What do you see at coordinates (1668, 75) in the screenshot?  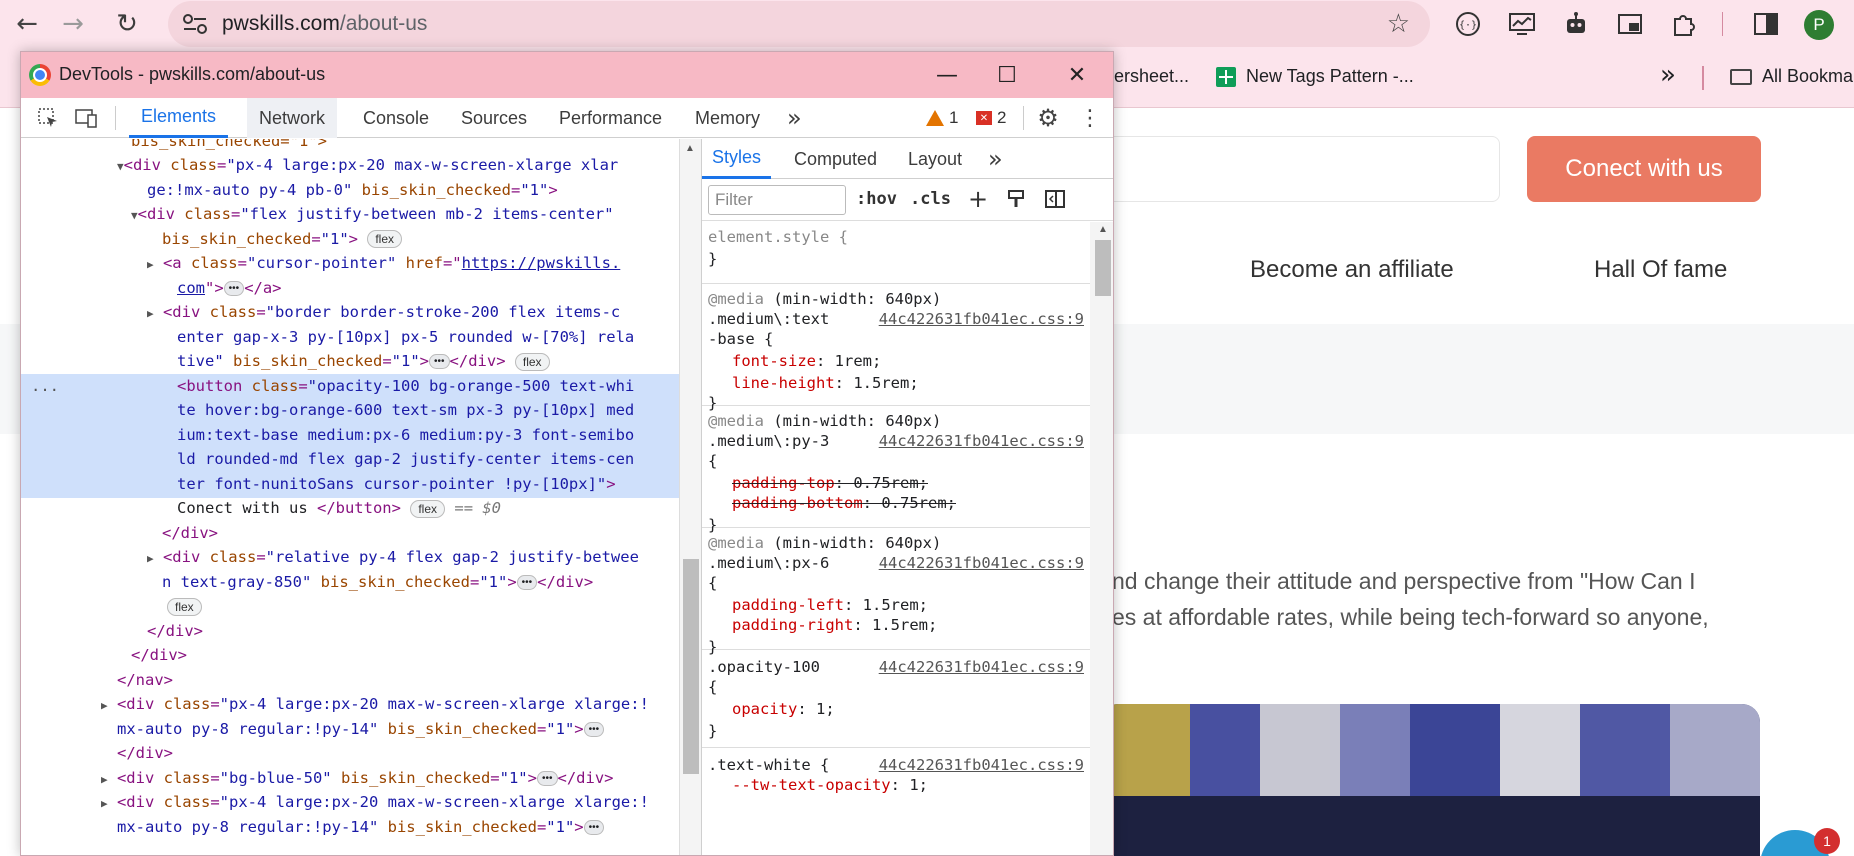 I see `more-bookmarks-chevron-icon: »` at bounding box center [1668, 75].